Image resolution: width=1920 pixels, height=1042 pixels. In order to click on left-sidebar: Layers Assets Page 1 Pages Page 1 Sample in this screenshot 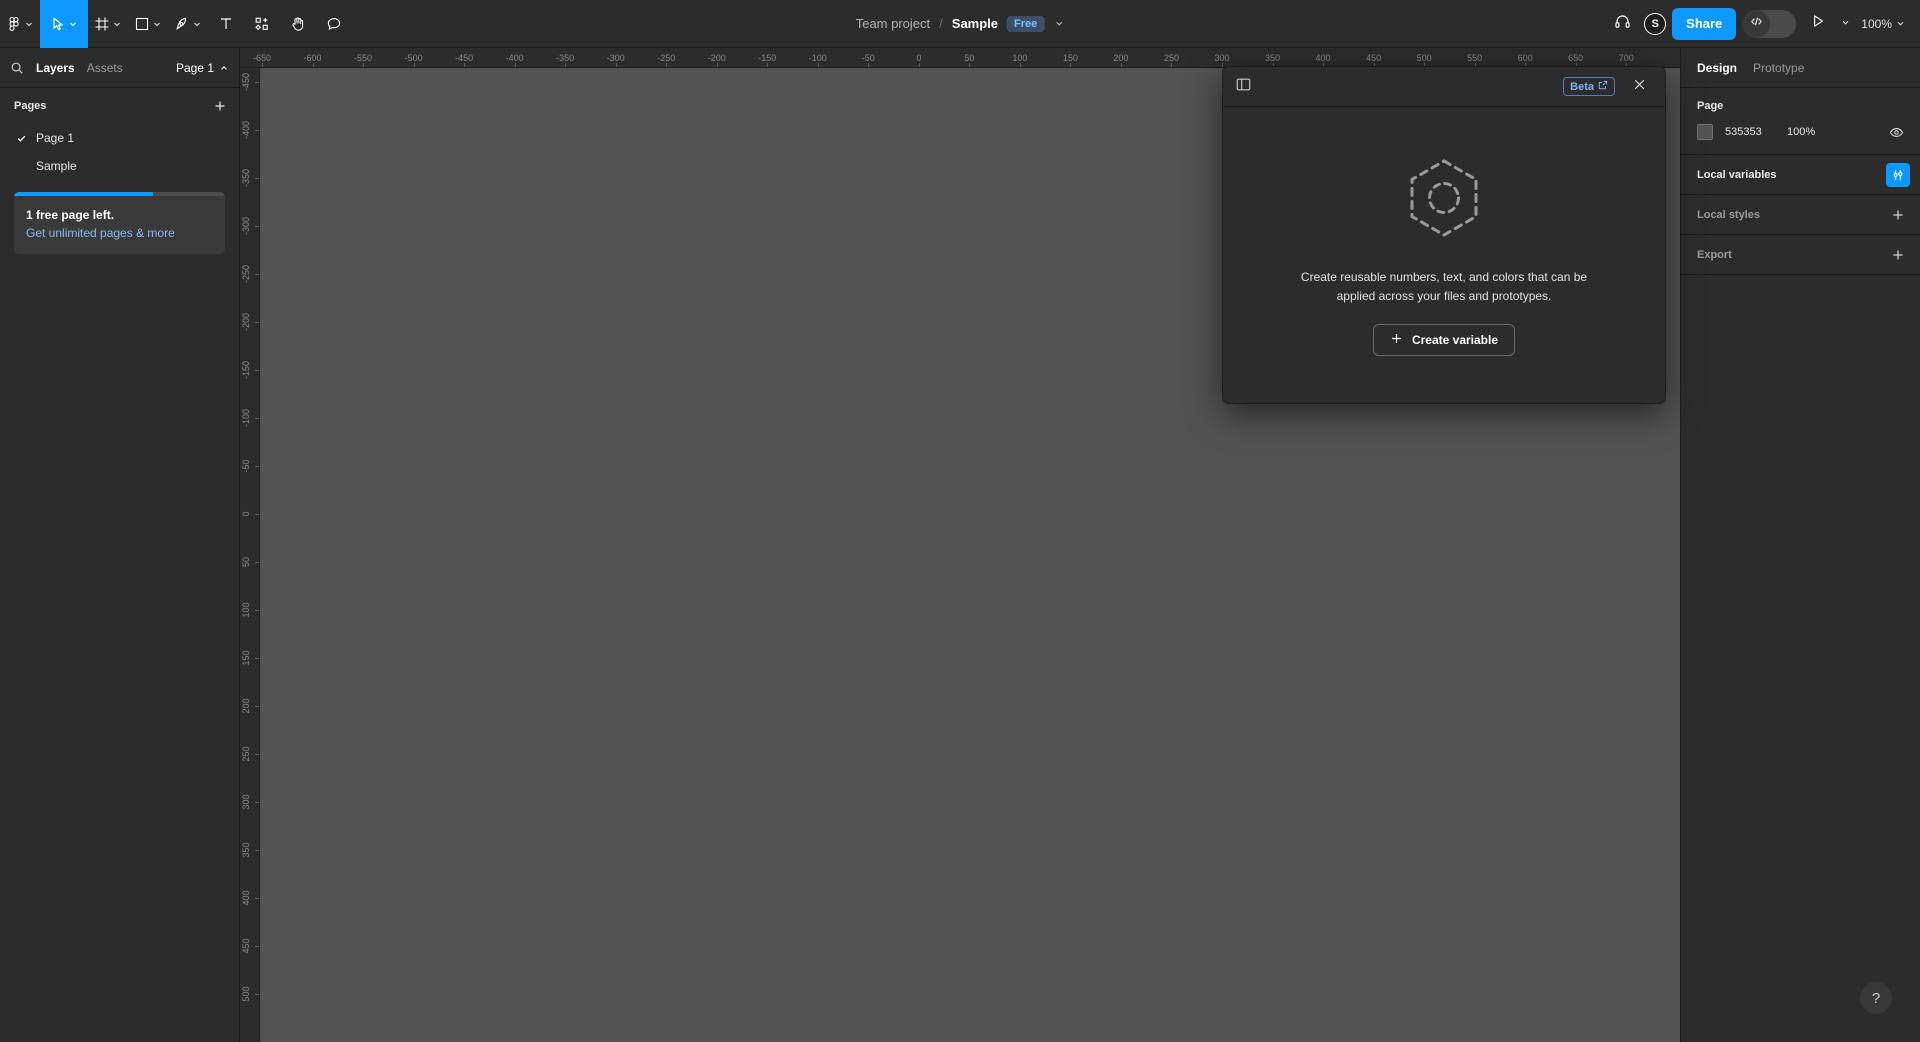, I will do `click(120, 545)`.